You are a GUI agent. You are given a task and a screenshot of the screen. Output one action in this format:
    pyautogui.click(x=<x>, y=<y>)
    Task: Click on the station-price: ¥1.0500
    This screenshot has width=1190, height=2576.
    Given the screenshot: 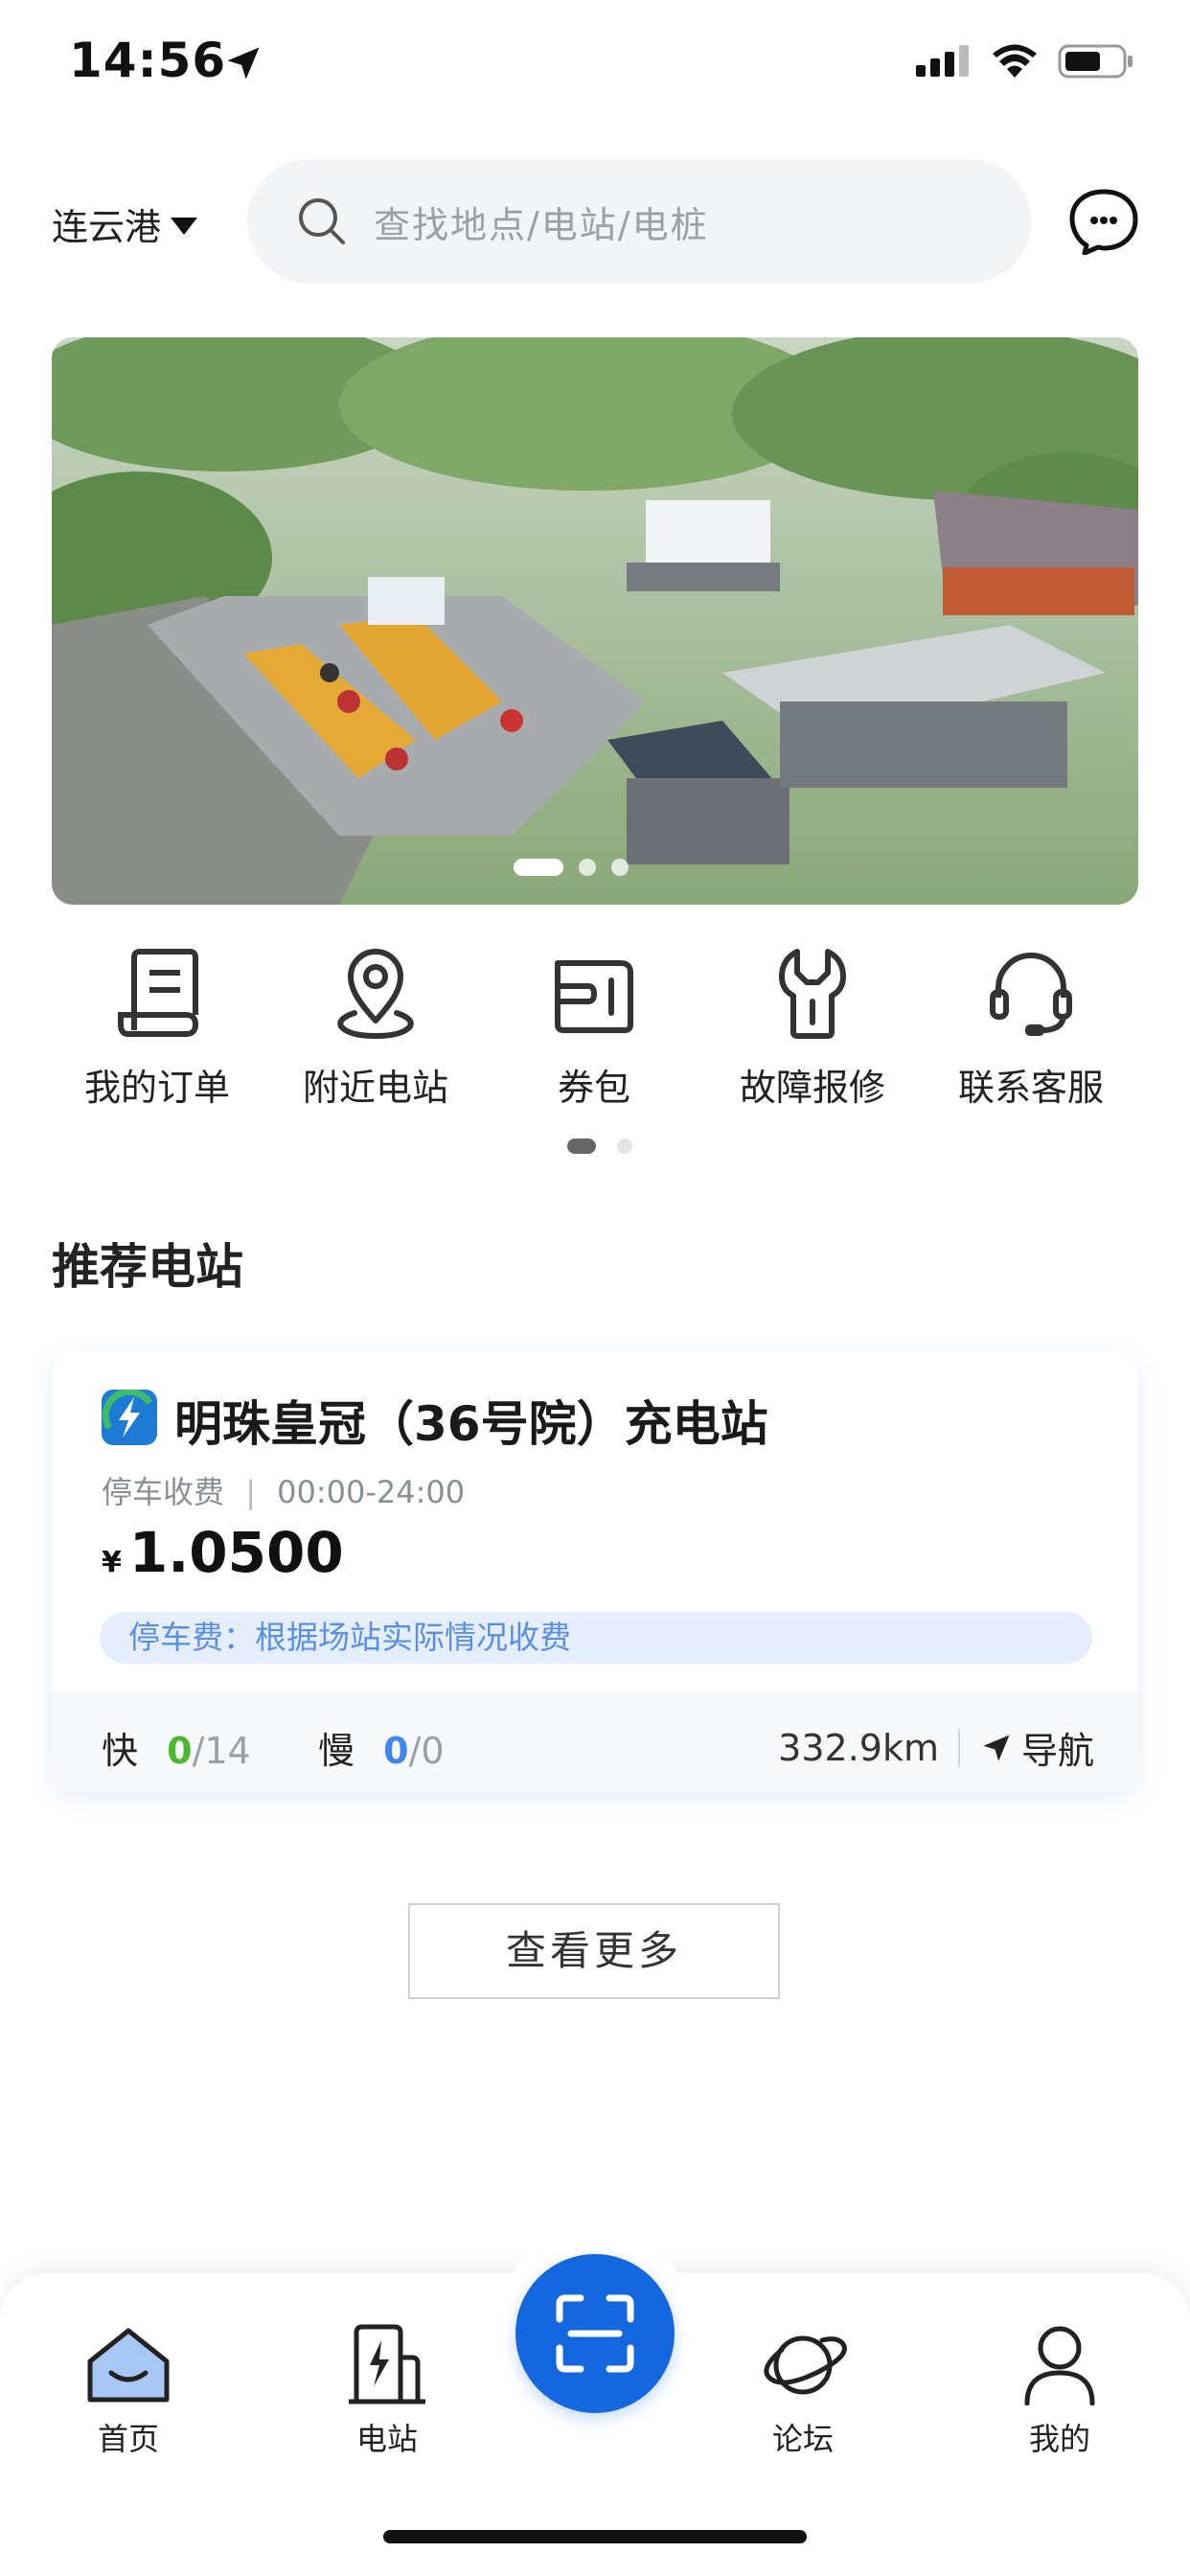 What is the action you would take?
    pyautogui.click(x=223, y=1552)
    